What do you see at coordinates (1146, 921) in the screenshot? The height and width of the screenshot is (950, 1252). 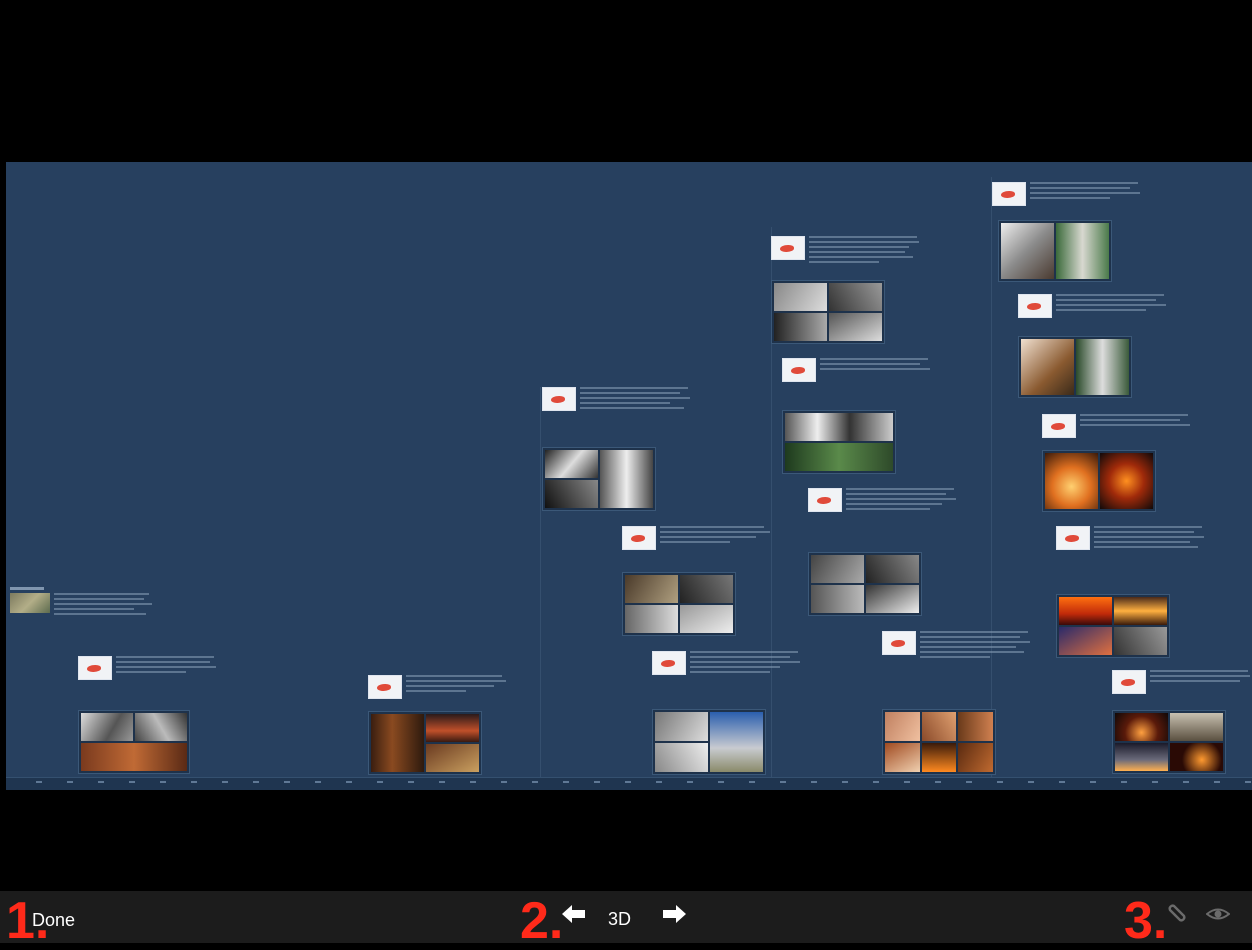 I see `annotation-marker-3: 3.` at bounding box center [1146, 921].